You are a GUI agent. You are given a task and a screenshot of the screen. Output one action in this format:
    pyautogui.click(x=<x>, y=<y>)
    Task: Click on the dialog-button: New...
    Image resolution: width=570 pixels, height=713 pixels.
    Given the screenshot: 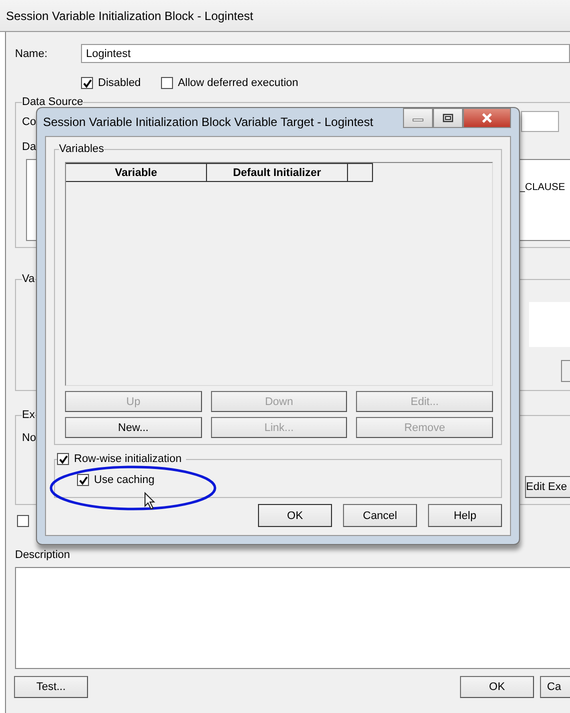 What is the action you would take?
    pyautogui.click(x=133, y=427)
    